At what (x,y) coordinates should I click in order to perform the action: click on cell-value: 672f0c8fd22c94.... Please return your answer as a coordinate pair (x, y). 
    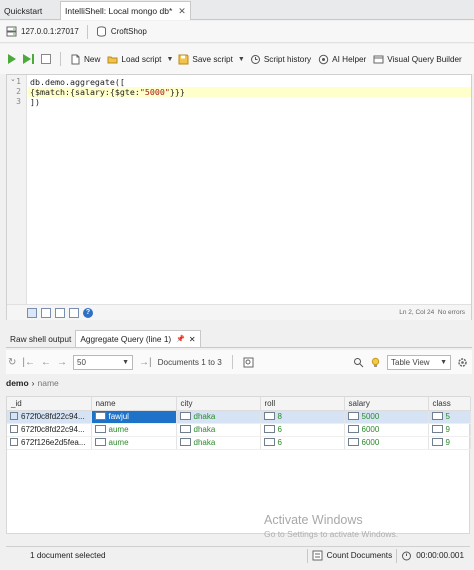
    Looking at the image, I should click on (53, 416).